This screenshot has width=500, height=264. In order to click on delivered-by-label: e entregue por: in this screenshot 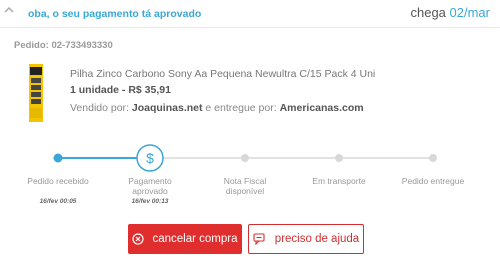, I will do `click(241, 108)`.